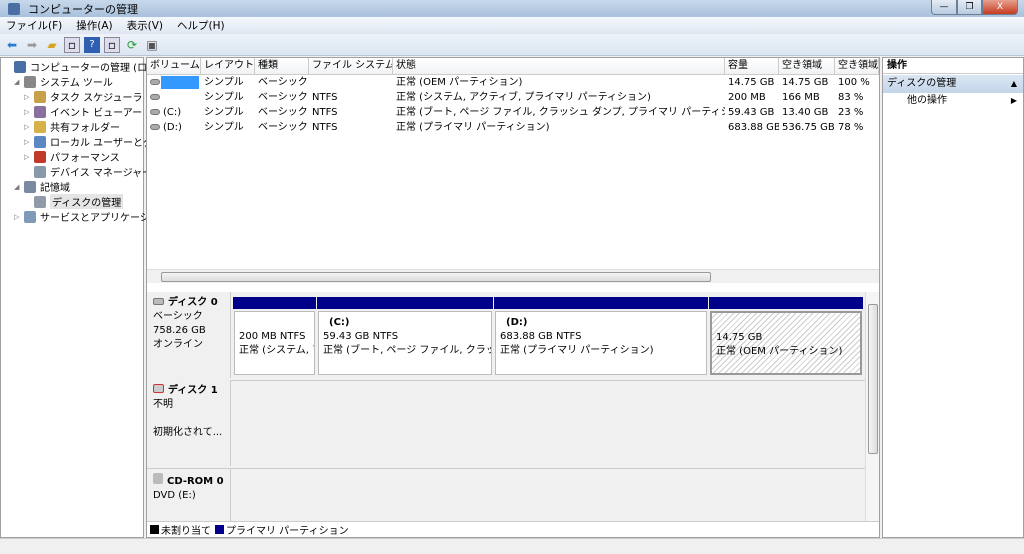 This screenshot has width=1024, height=554. I want to click on column-header: 状態, so click(559, 66).